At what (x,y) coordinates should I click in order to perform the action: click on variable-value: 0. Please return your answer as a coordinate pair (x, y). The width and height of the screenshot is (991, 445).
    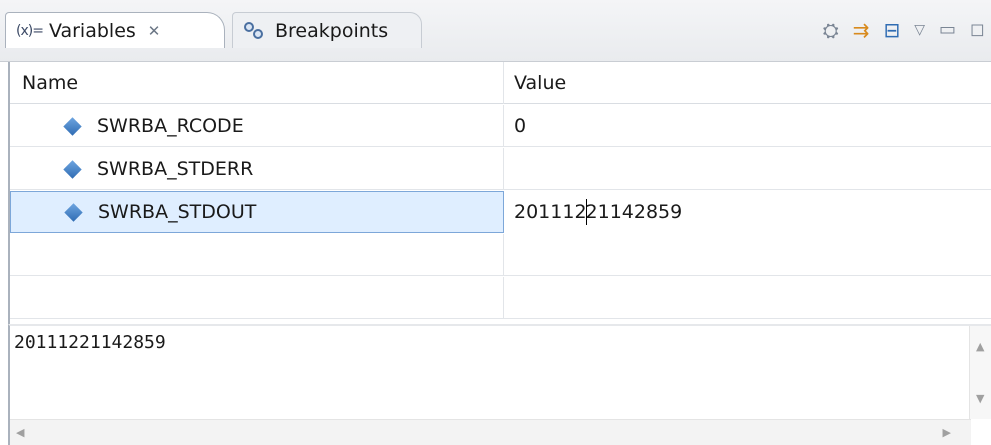
    Looking at the image, I should click on (520, 126).